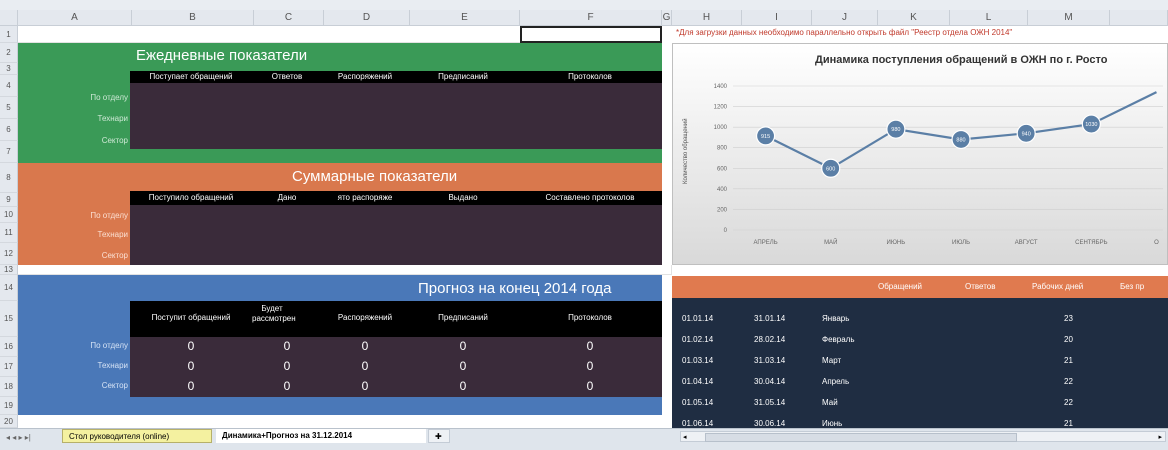 The image size is (1168, 450). I want to click on row-month: Апрель, so click(836, 381).